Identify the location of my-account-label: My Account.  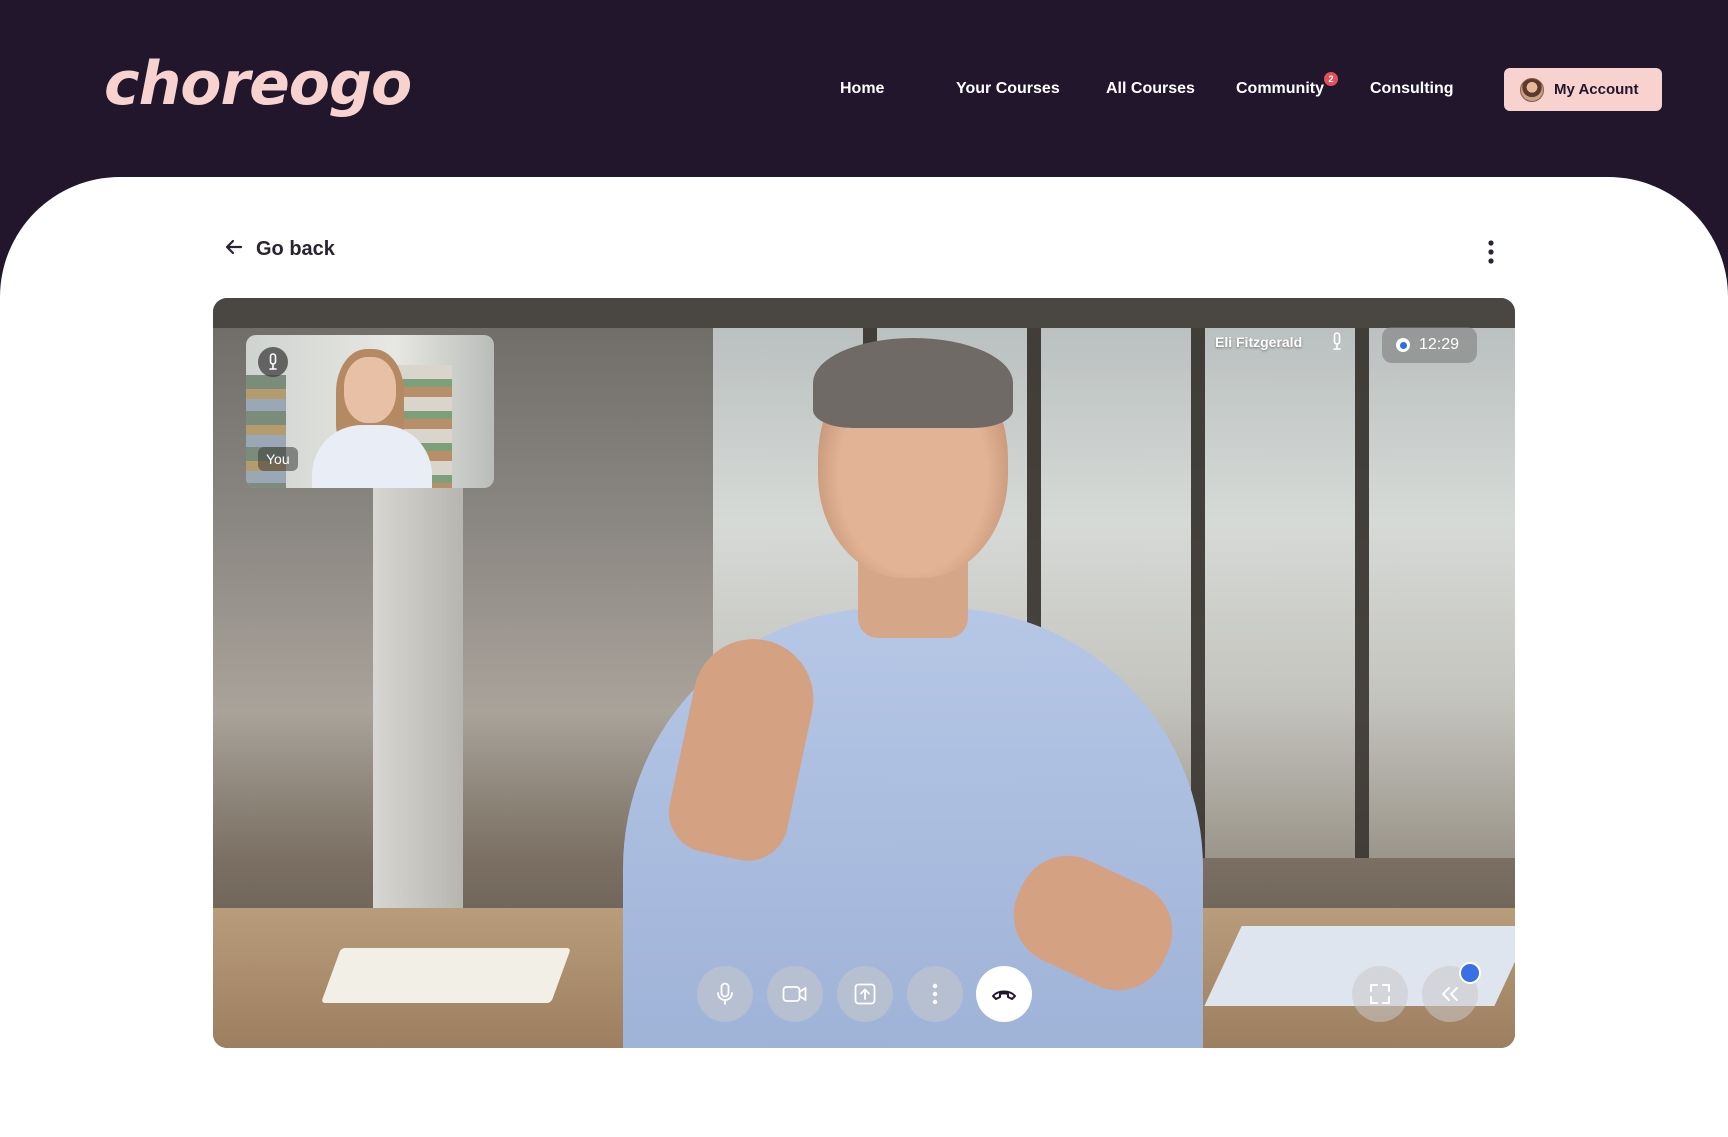
(1596, 89).